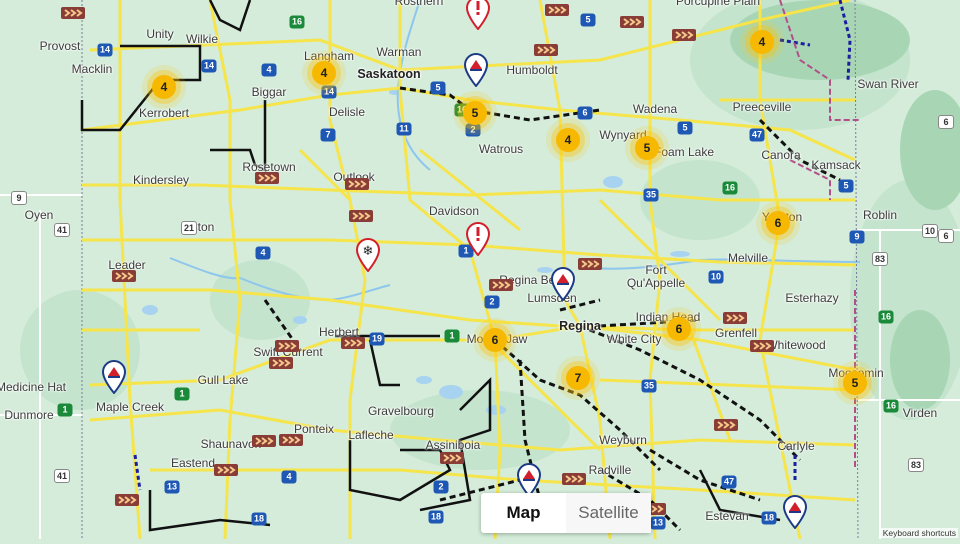  I want to click on satellite-view-button: Satellite, so click(608, 513).